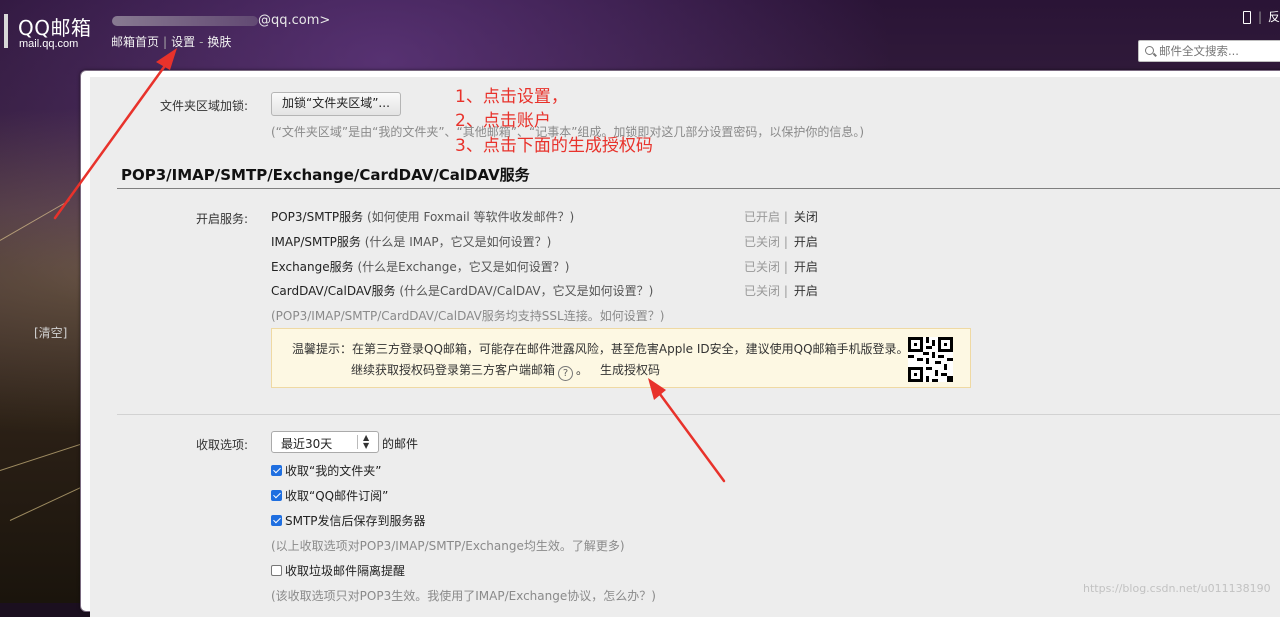 The width and height of the screenshot is (1280, 617). I want to click on annotation-step-2: 2、点击账户, so click(503, 121).